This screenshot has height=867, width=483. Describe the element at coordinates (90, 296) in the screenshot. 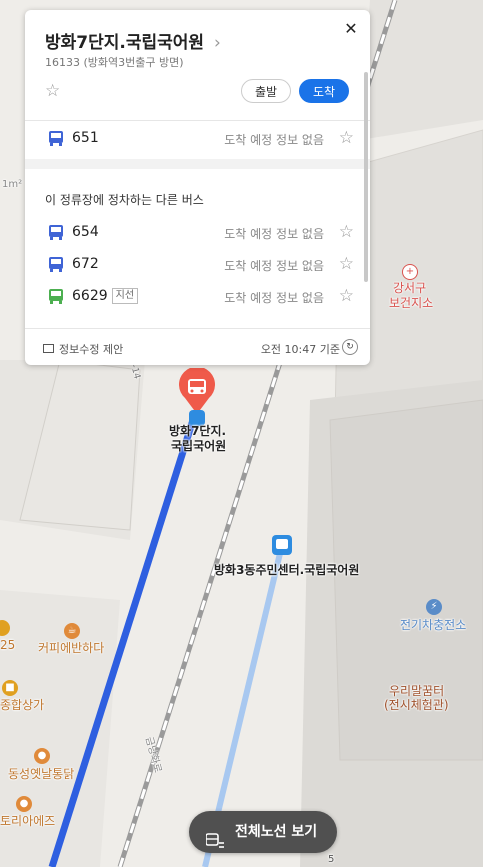

I see `bus-number-text: 6629` at that location.